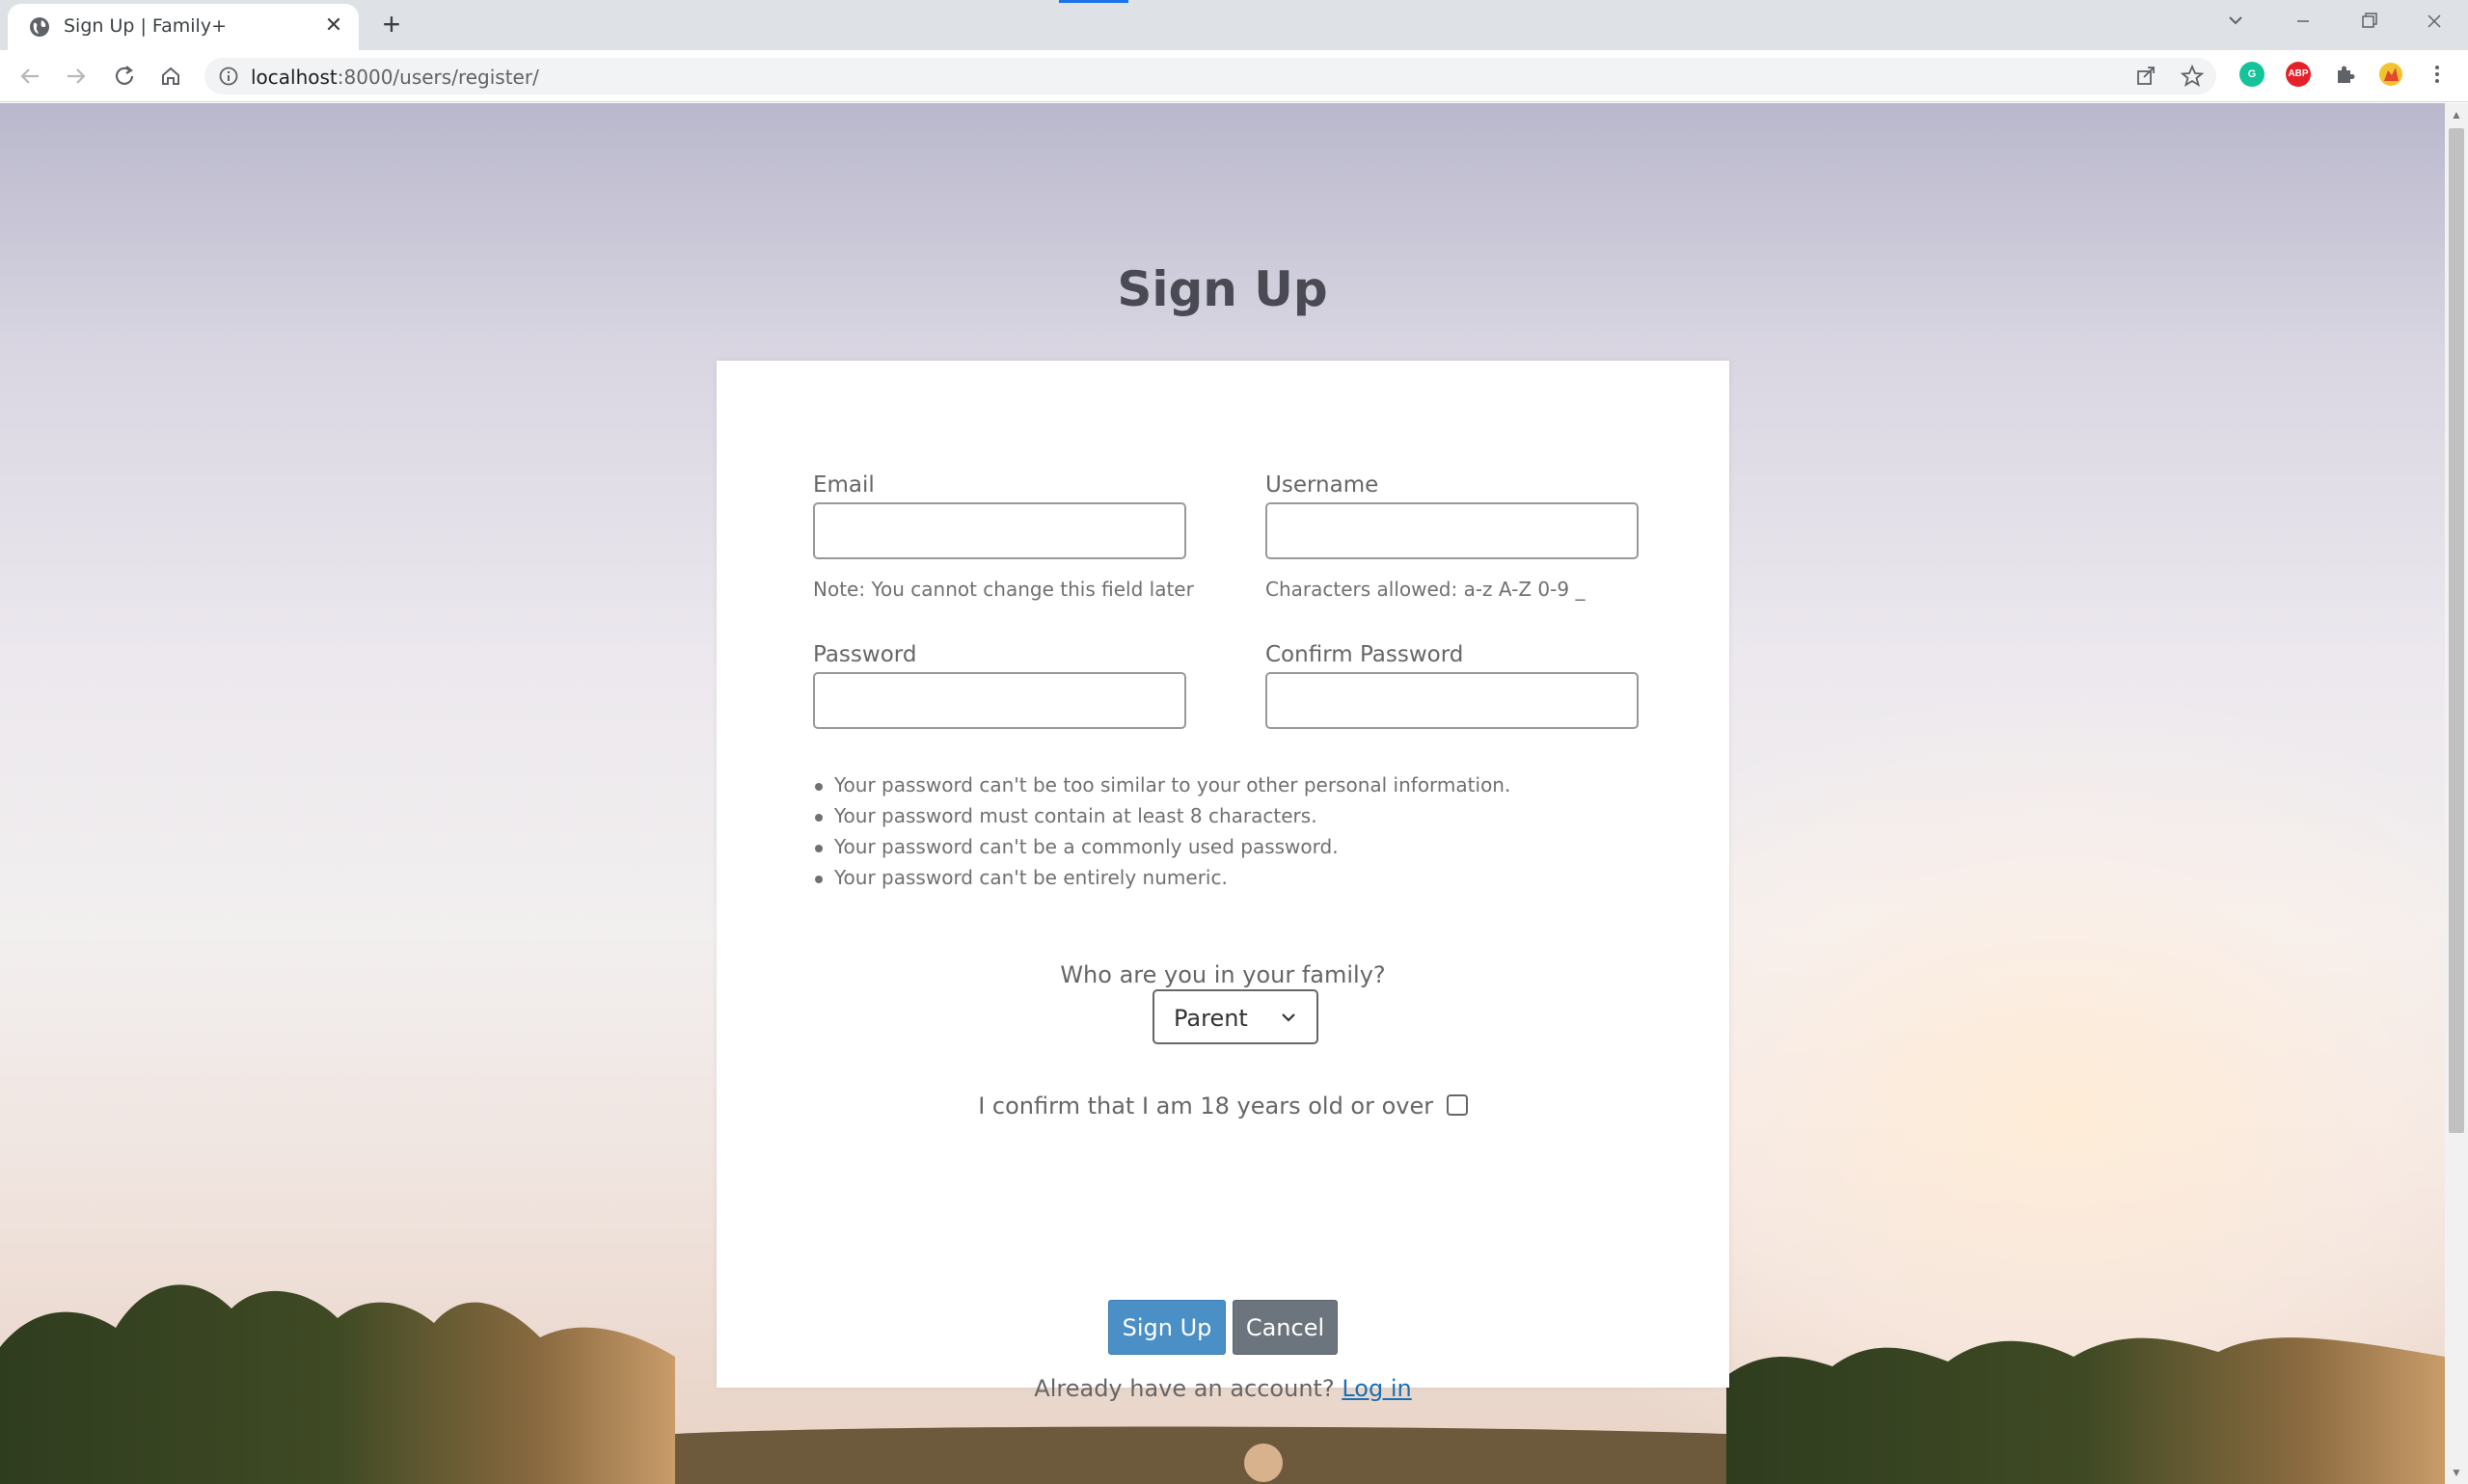 This screenshot has height=1484, width=2468. Describe the element at coordinates (2344, 74) in the screenshot. I see `extensions-puzzle-icon` at that location.